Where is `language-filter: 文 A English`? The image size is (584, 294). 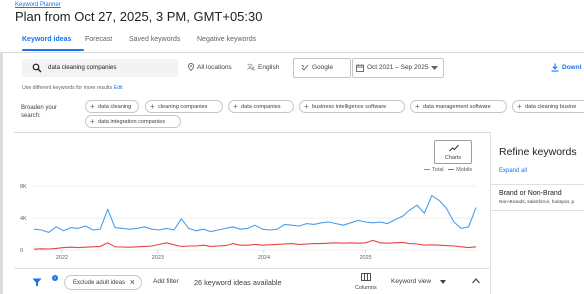 language-filter: 文 A English is located at coordinates (266, 68).